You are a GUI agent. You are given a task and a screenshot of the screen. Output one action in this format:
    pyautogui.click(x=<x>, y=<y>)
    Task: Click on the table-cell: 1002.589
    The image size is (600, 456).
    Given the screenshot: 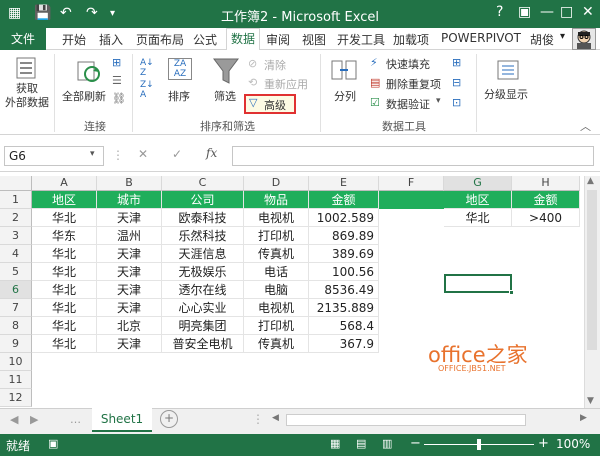 What is the action you would take?
    pyautogui.click(x=344, y=218)
    